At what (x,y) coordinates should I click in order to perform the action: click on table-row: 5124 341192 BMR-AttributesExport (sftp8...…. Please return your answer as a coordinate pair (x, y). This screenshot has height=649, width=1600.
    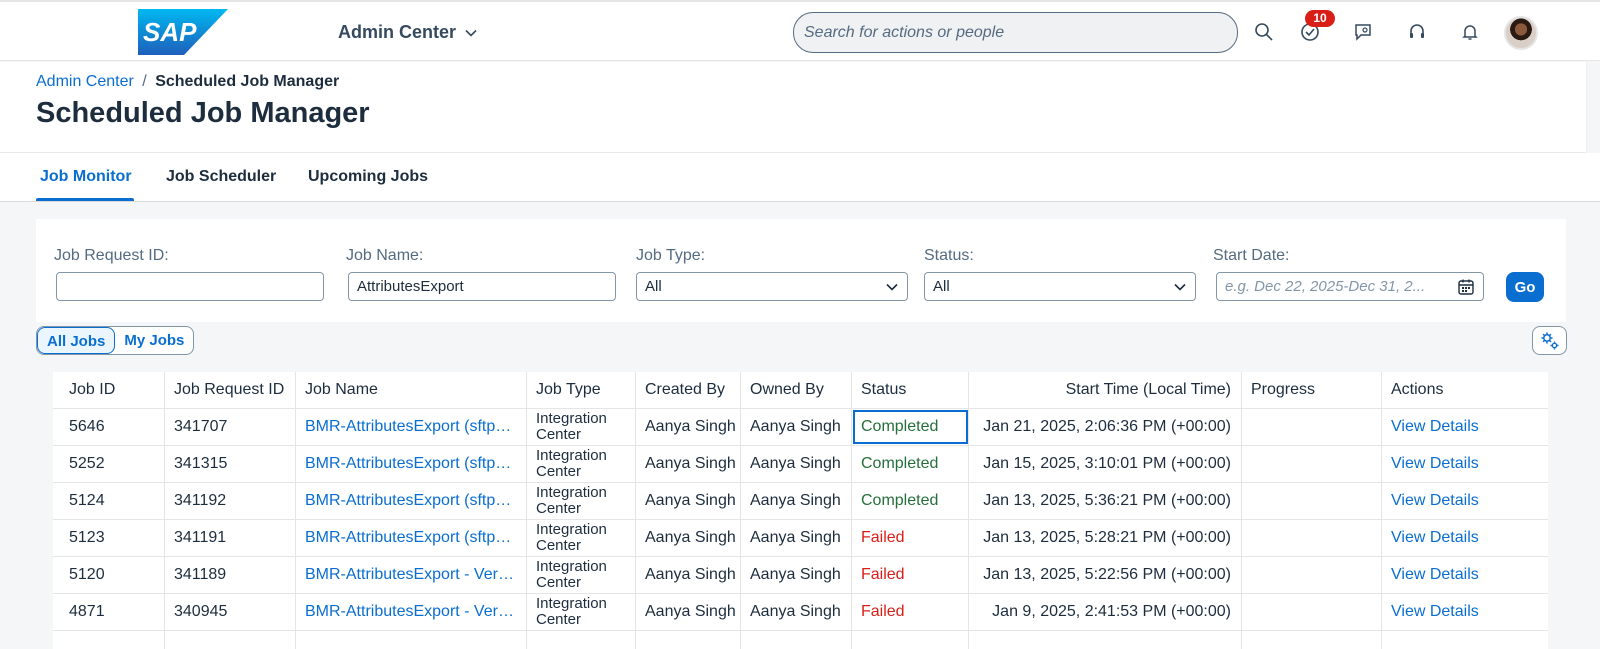
    Looking at the image, I should click on (800, 501).